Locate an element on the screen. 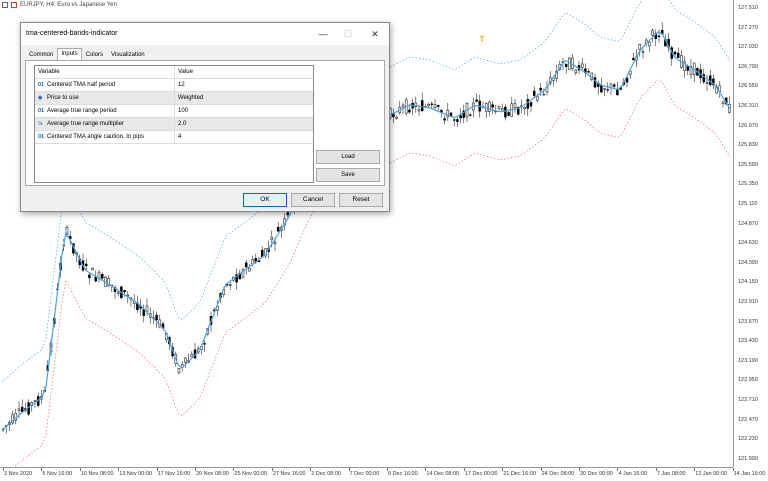 The height and width of the screenshot is (481, 768). price-label: 123.910 is located at coordinates (748, 302).